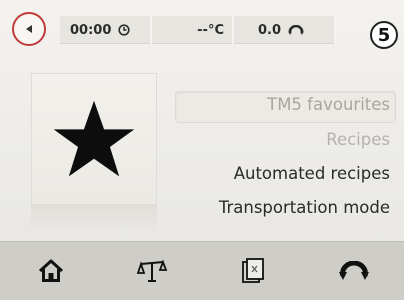 The image size is (404, 300). I want to click on menu-item-label: TM5 favourites, so click(328, 104).